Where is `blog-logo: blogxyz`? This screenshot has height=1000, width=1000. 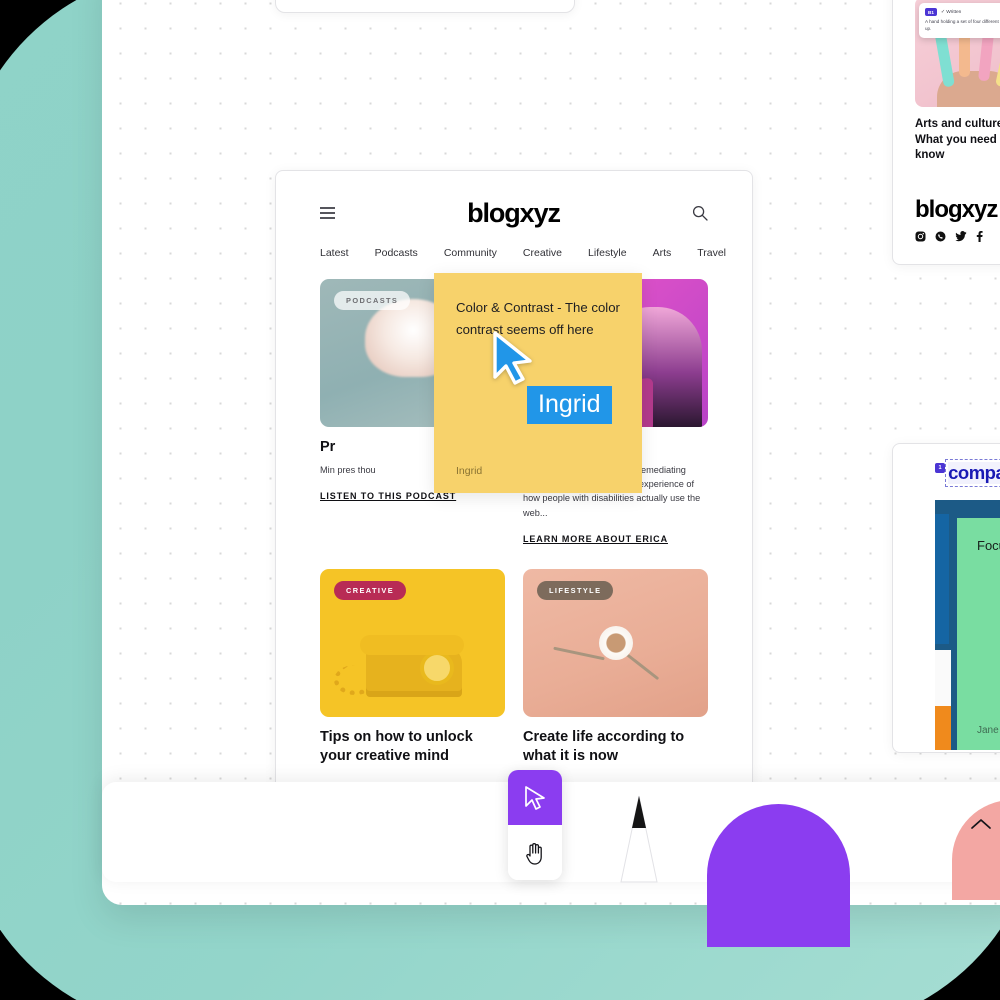 blog-logo: blogxyz is located at coordinates (514, 212).